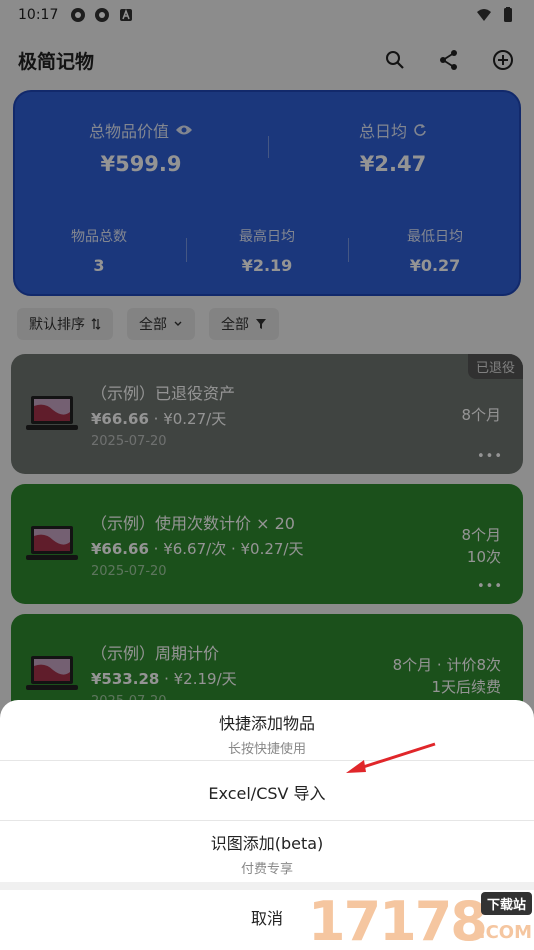  I want to click on watermark-logo: 17178 下载站 .COM, so click(421, 919).